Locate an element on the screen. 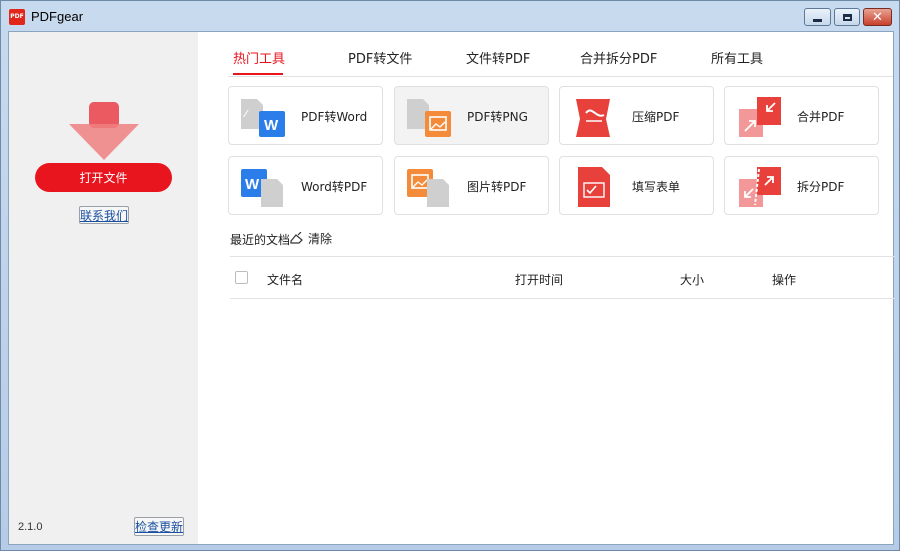 The height and width of the screenshot is (551, 900). tool-label: 拆分PDF is located at coordinates (821, 187).